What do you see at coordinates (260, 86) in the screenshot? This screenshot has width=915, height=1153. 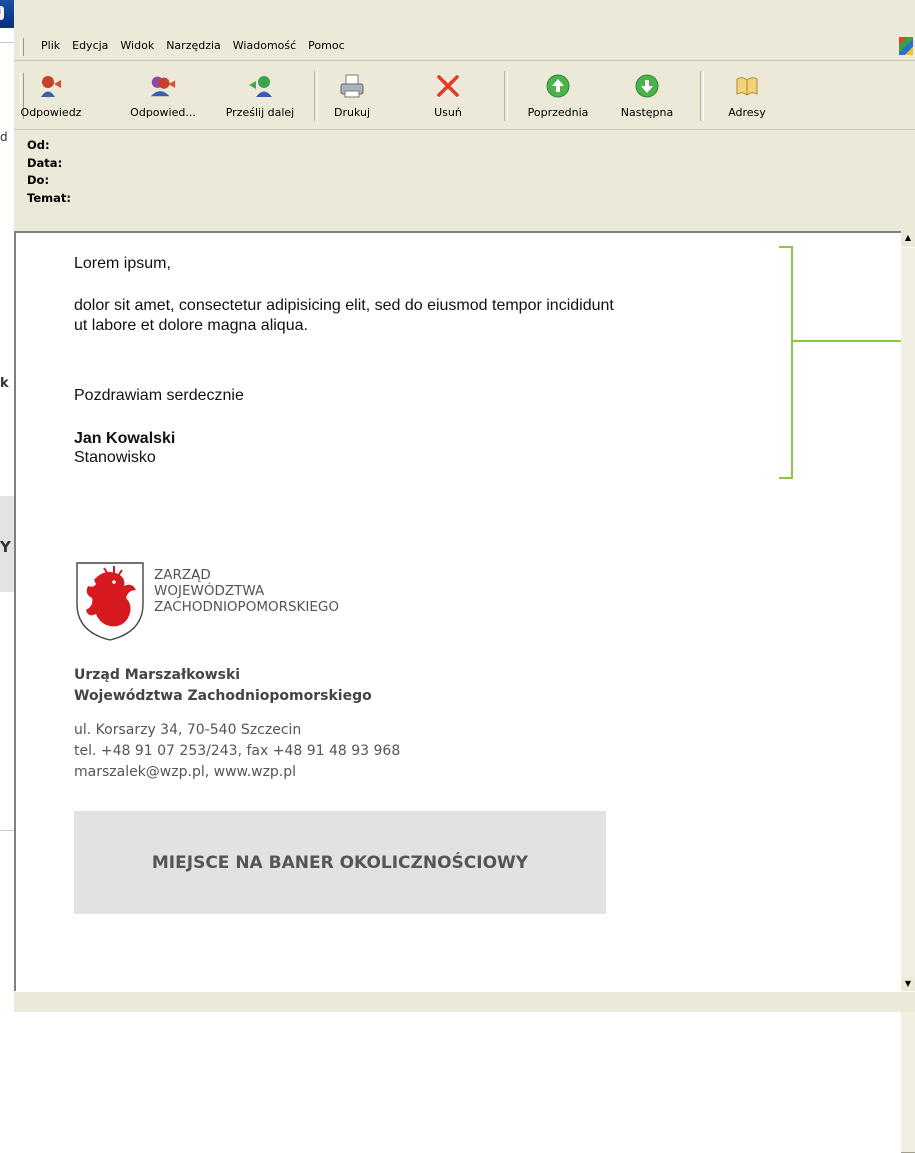 I see `forward-icon` at bounding box center [260, 86].